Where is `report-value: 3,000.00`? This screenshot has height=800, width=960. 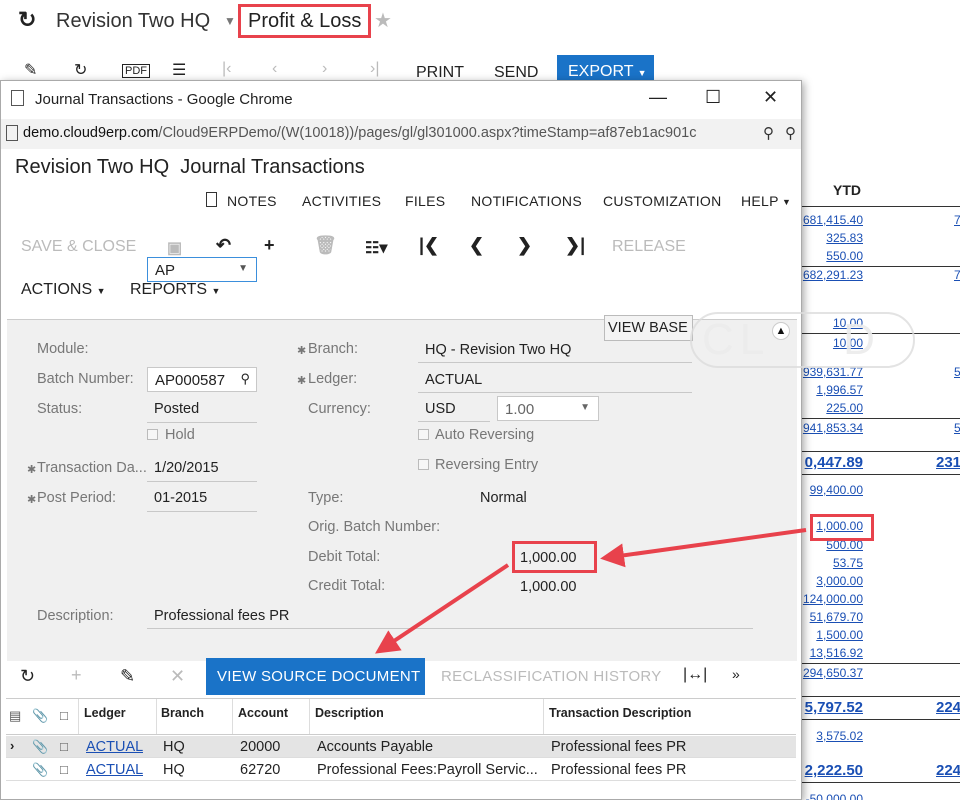
report-value: 3,000.00 is located at coordinates (839, 581).